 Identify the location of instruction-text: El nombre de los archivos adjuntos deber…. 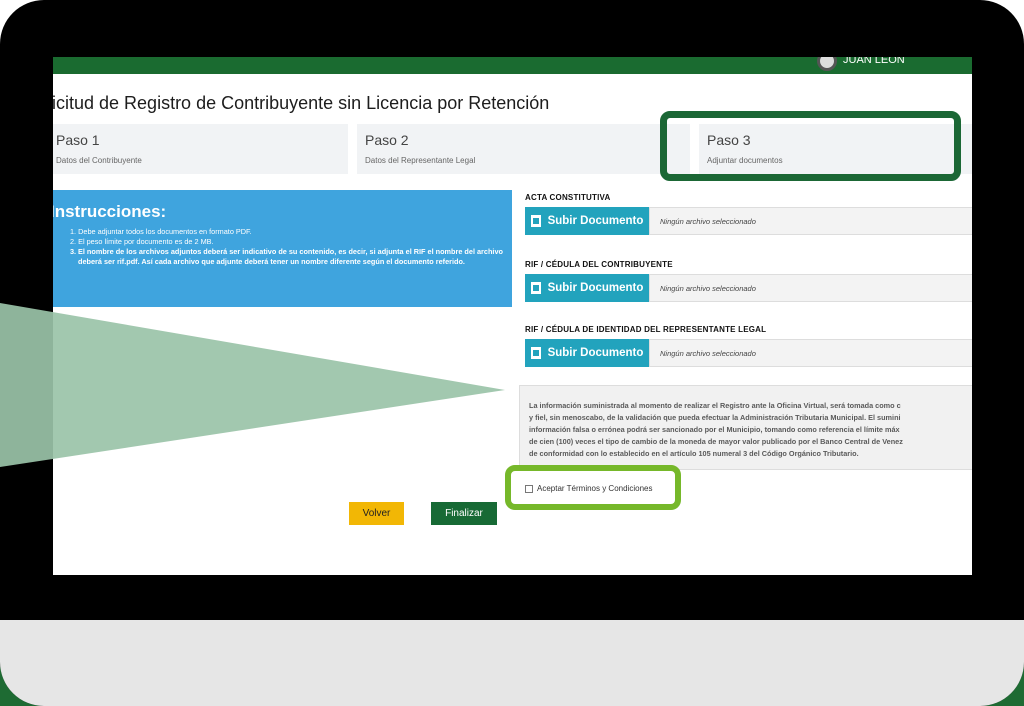
(290, 256).